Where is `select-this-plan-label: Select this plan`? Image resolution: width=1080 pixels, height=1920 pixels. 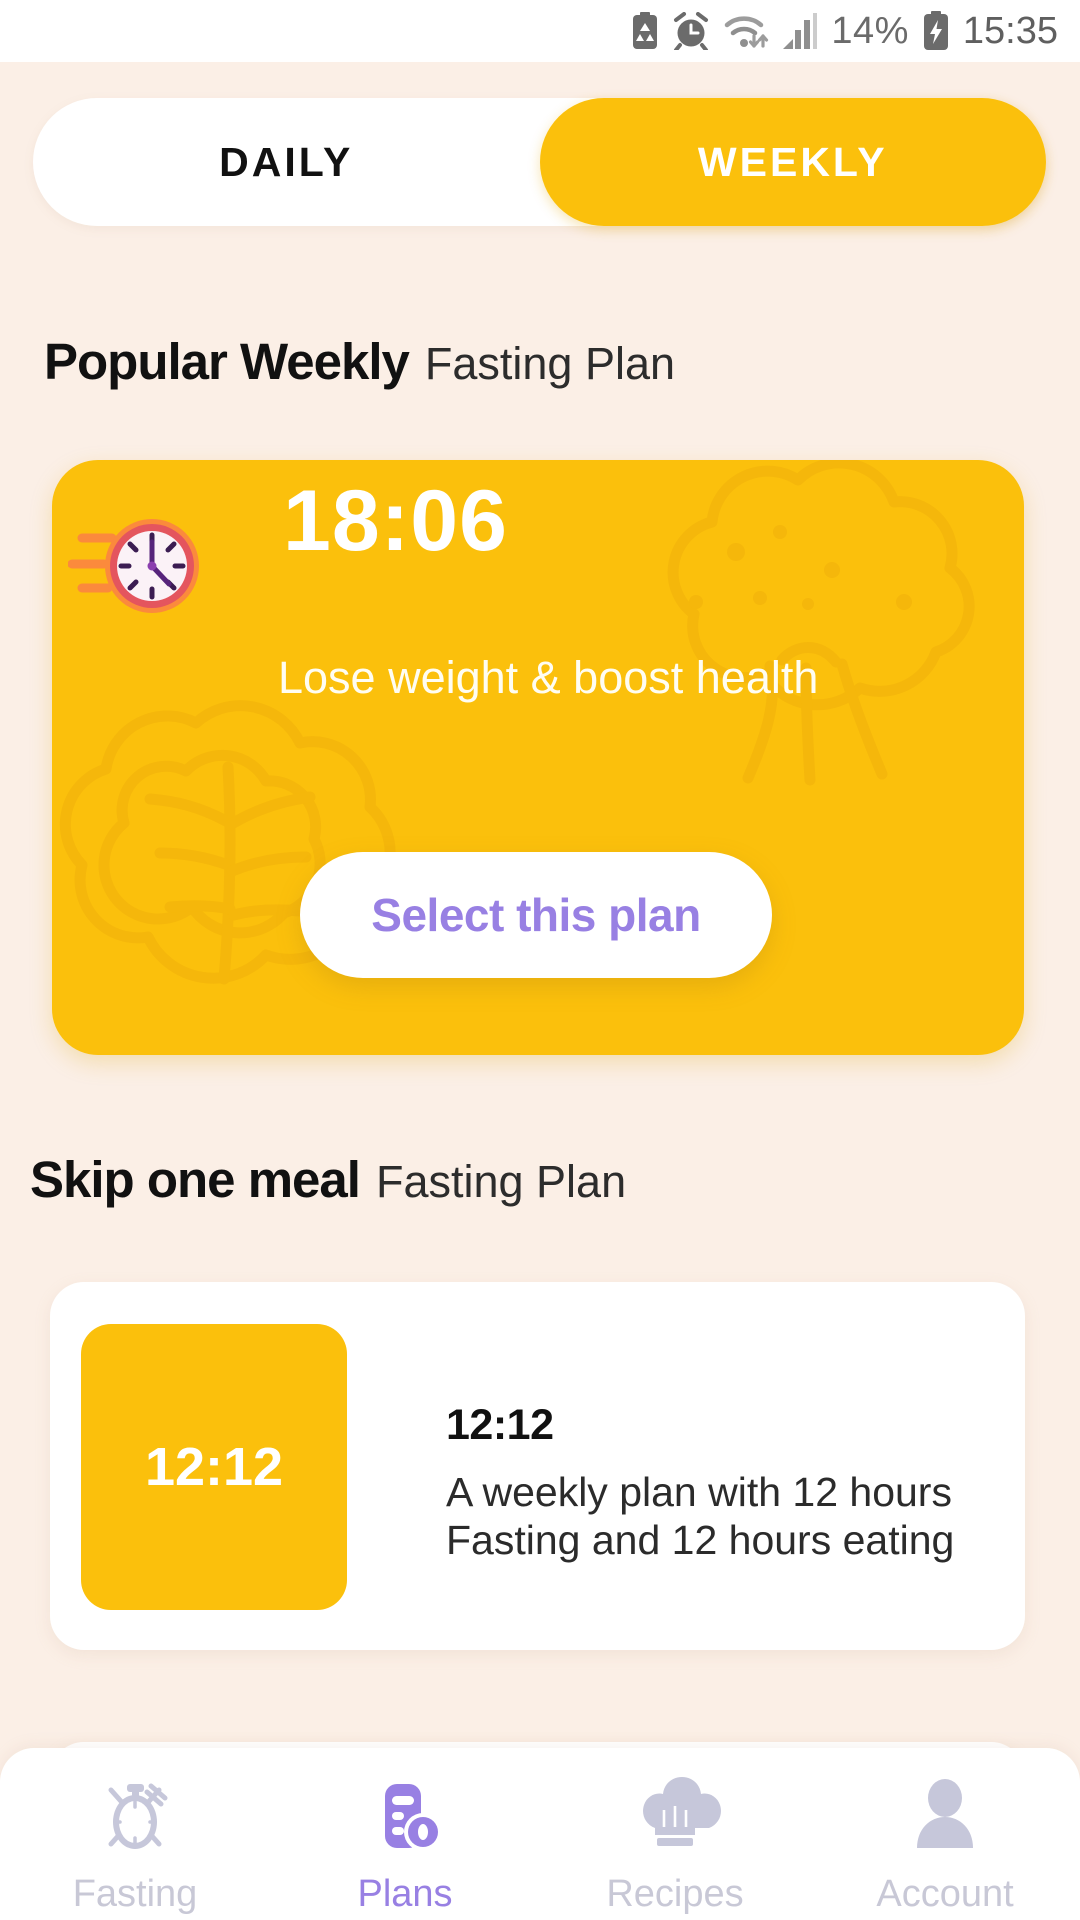 select-this-plan-label: Select this plan is located at coordinates (536, 915).